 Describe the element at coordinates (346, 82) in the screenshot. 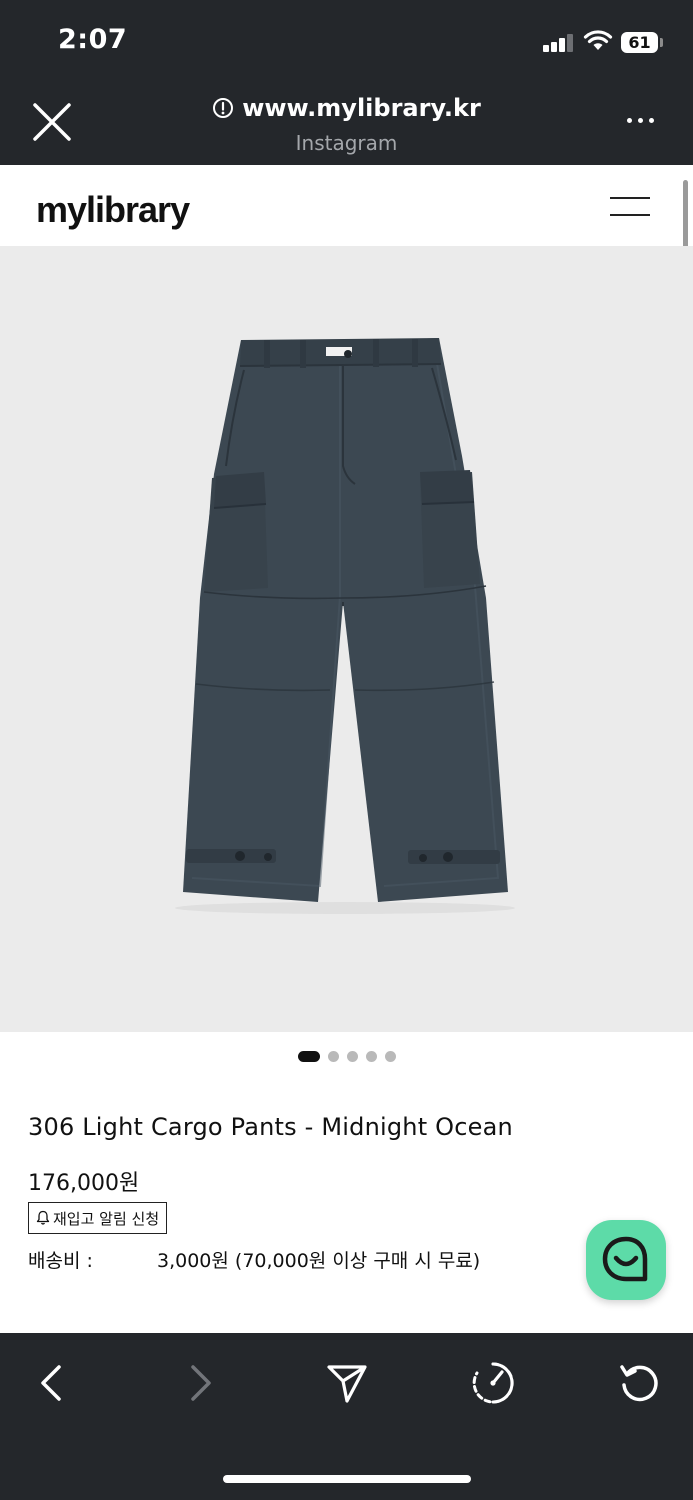

I see `browser-top-bar: 2:07 61 www.mylibrary.kr Instagram` at that location.